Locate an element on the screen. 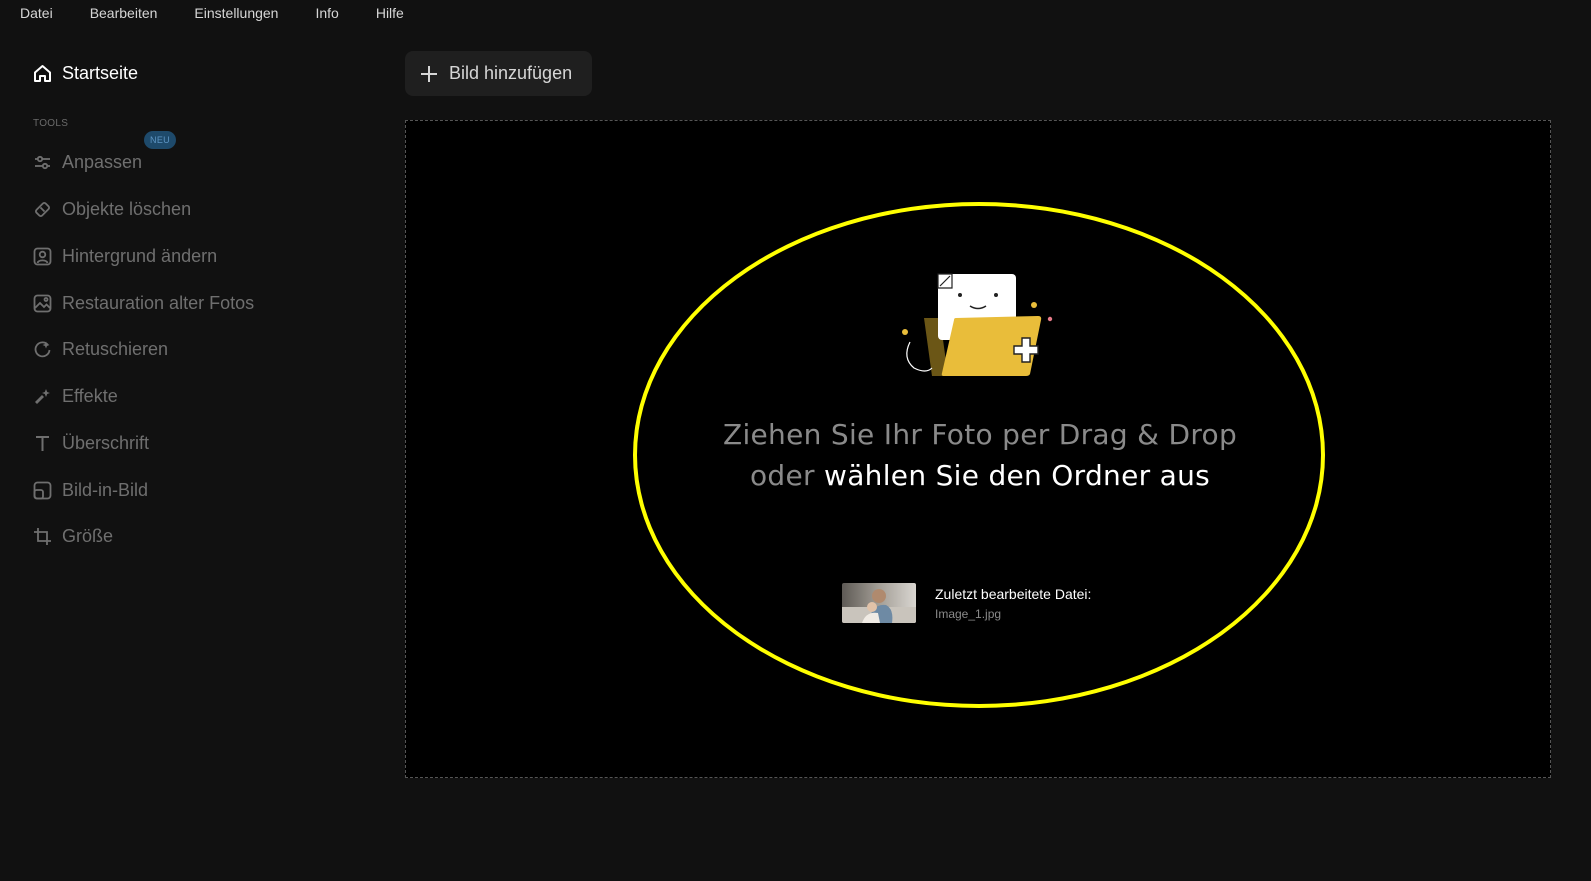 The width and height of the screenshot is (1591, 881). menu-hilfe: Hilfe is located at coordinates (390, 13).